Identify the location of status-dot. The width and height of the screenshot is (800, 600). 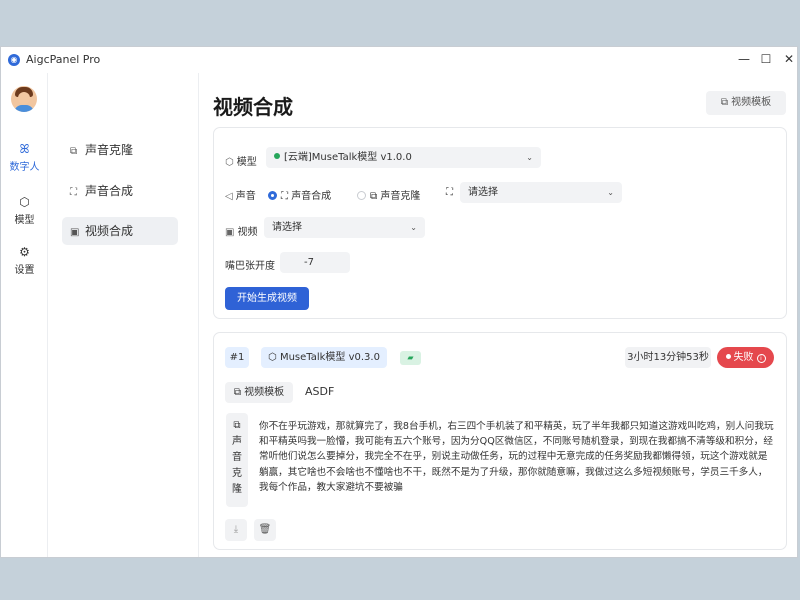
(728, 356).